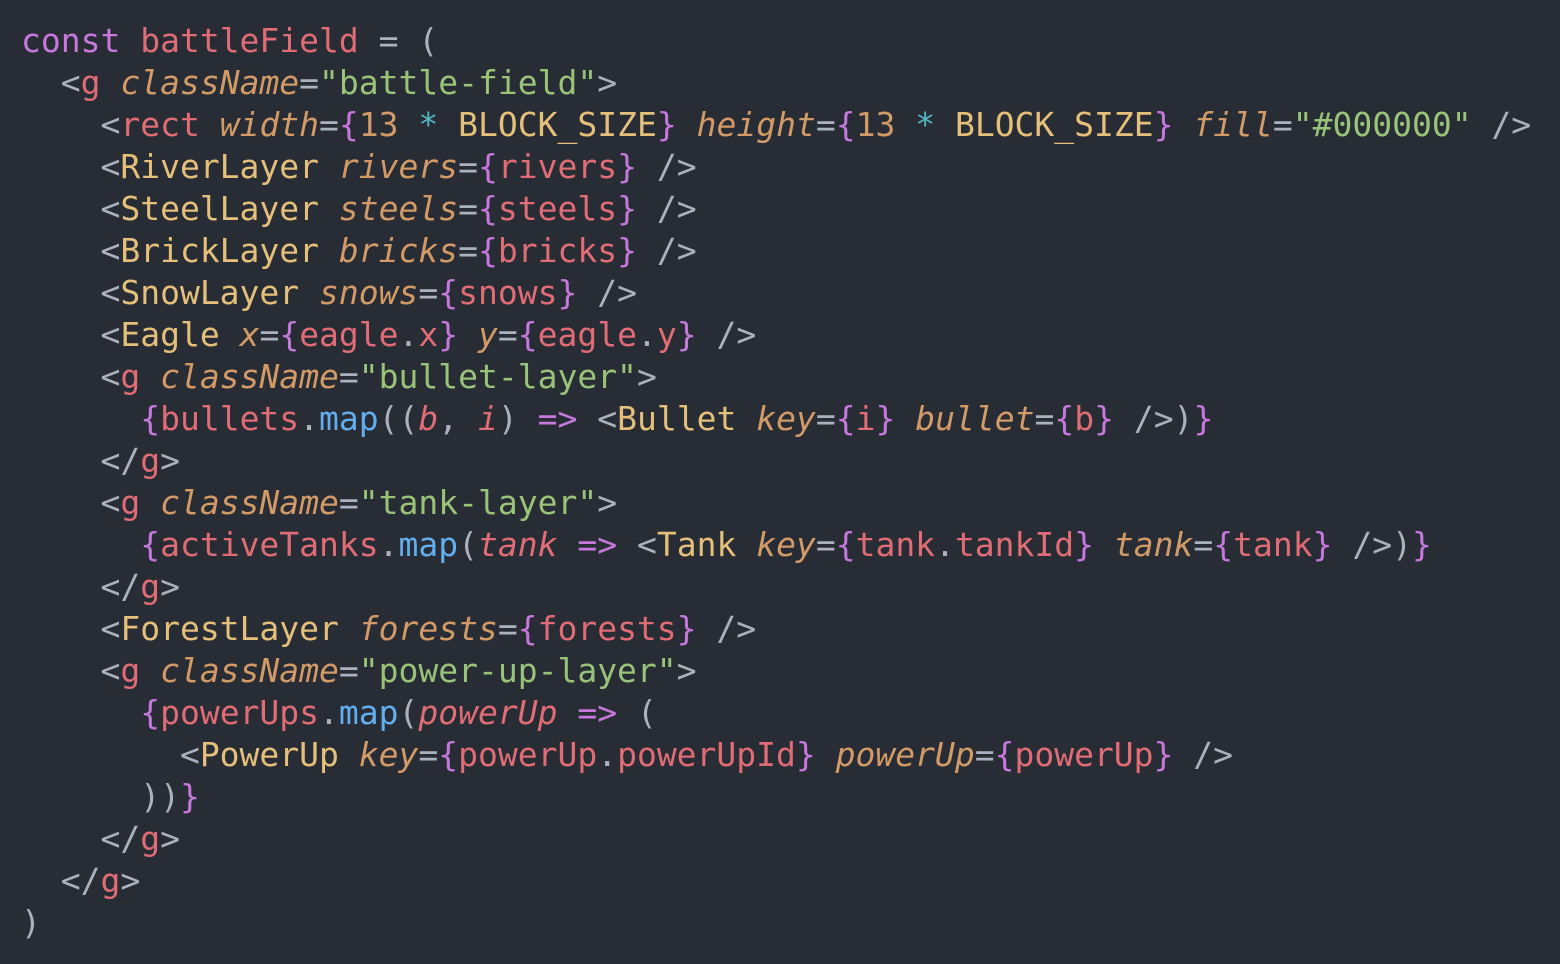 The height and width of the screenshot is (964, 1560). I want to click on code-line: <g className="battle-field">, so click(776, 83).